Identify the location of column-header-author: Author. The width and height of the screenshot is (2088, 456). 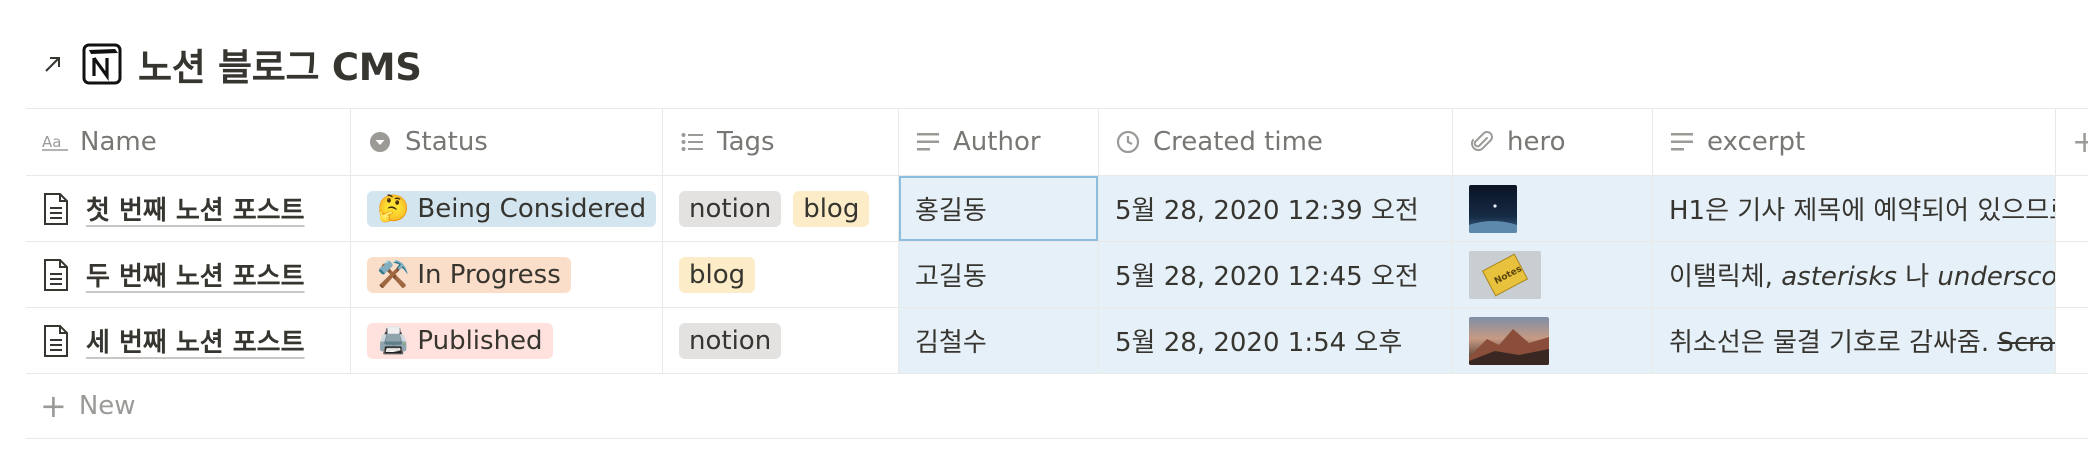
(999, 142).